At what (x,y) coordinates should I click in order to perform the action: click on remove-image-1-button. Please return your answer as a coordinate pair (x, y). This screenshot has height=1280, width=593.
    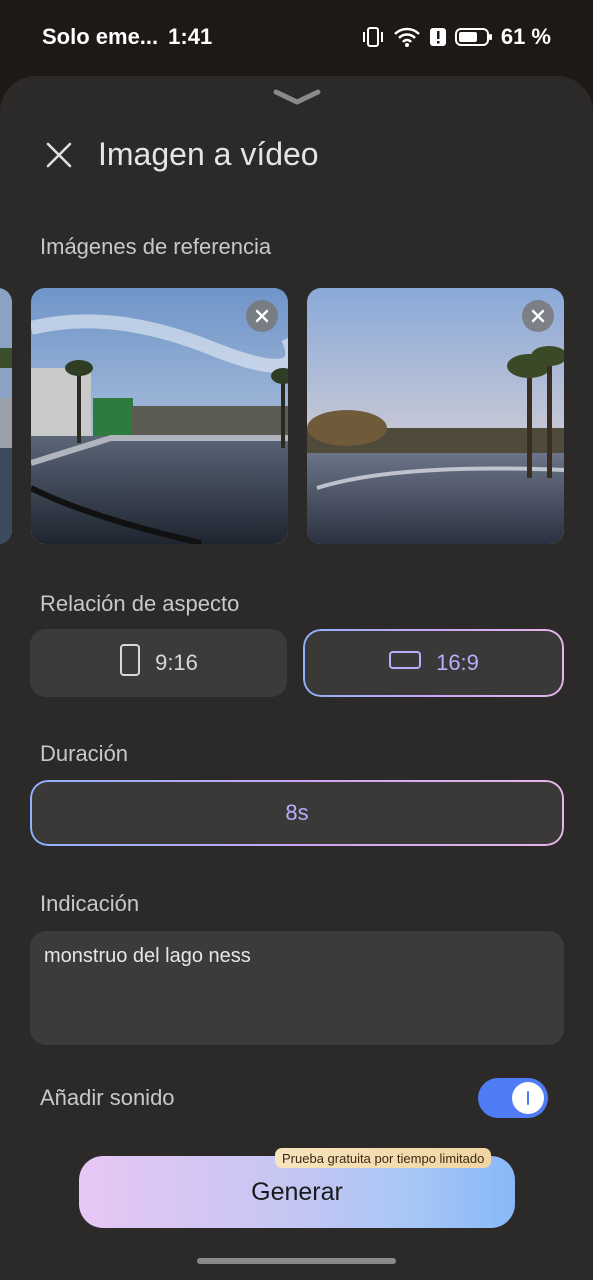
    Looking at the image, I should click on (262, 316).